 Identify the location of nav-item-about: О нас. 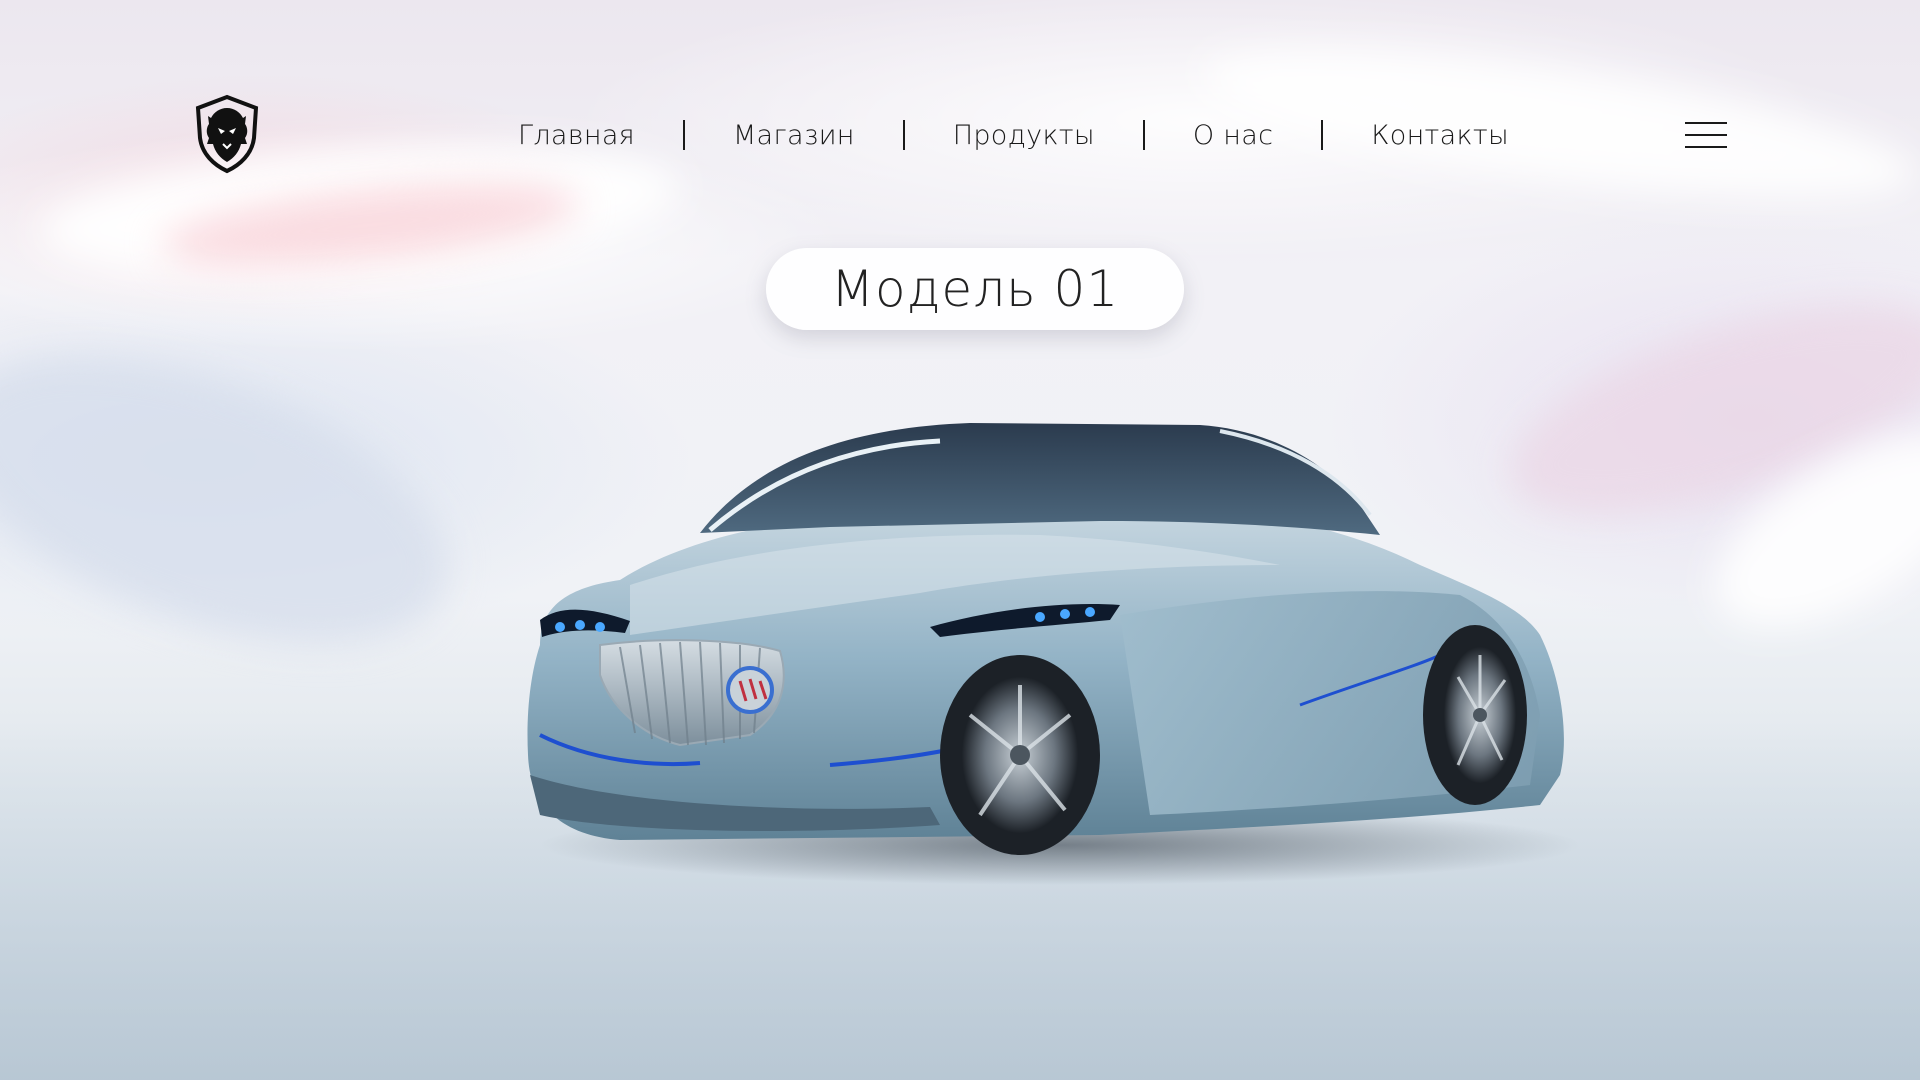
(1233, 135).